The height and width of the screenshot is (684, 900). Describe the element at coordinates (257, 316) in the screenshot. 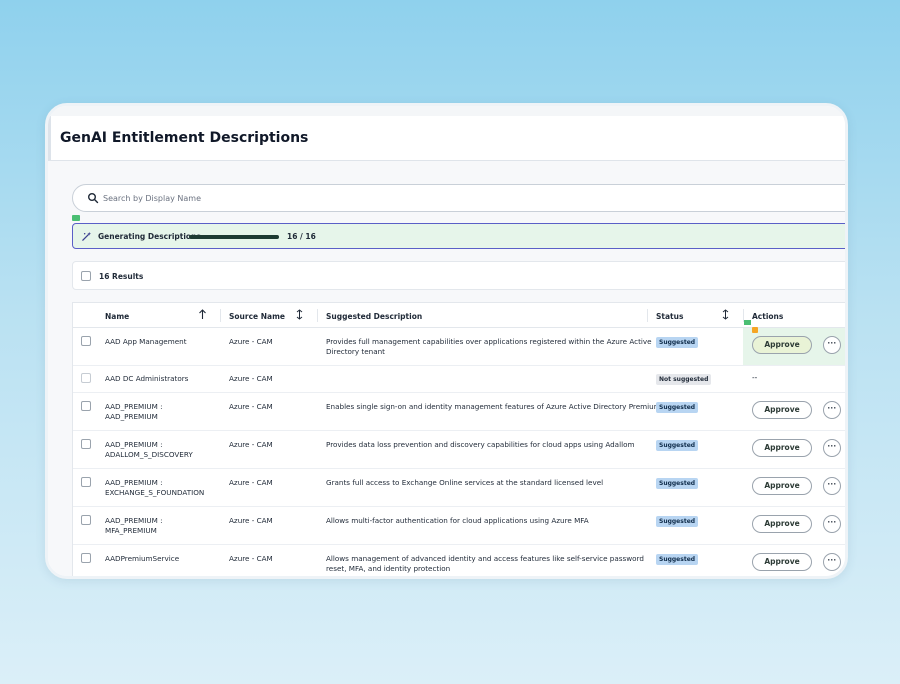

I see `column-header-source: Source Name` at that location.